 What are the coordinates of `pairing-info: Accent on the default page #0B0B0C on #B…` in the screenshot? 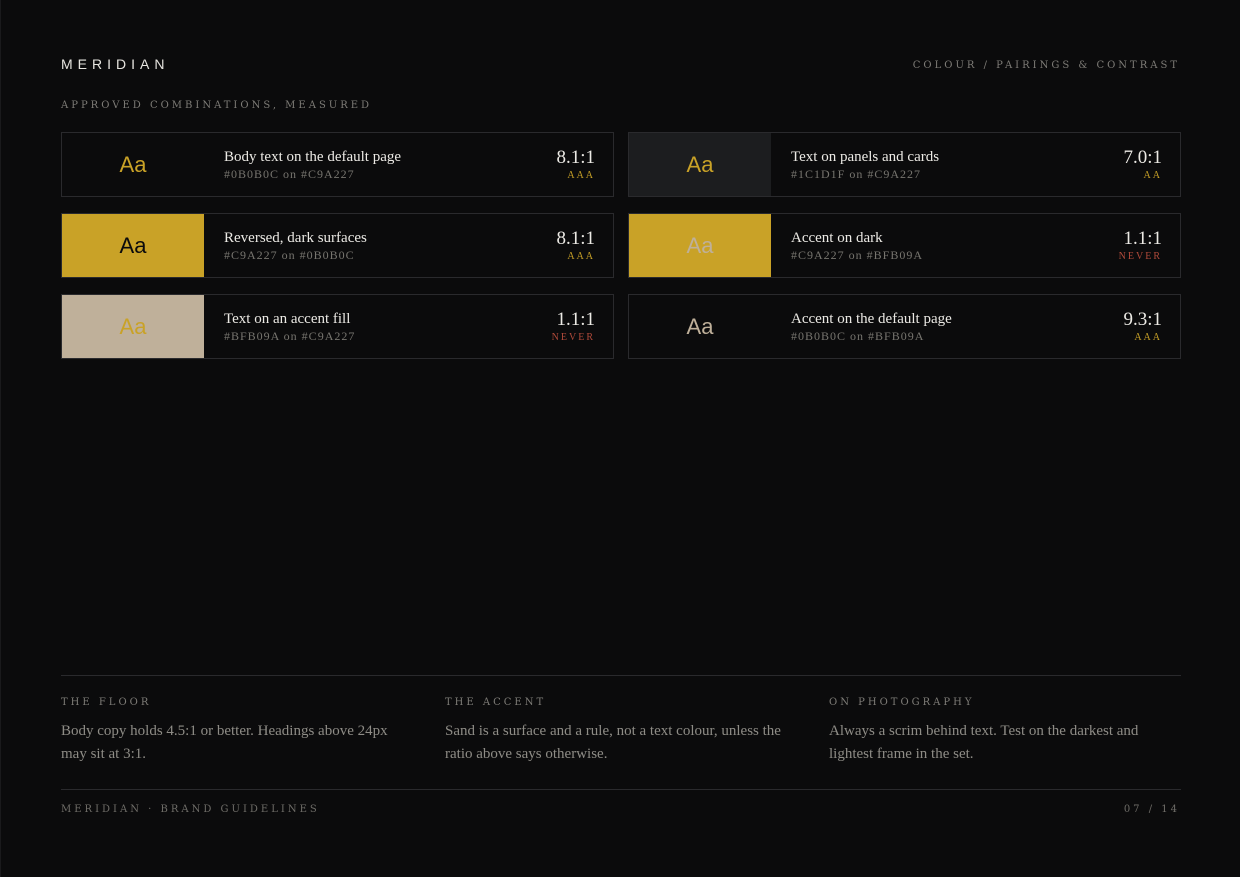 It's located at (911, 326).